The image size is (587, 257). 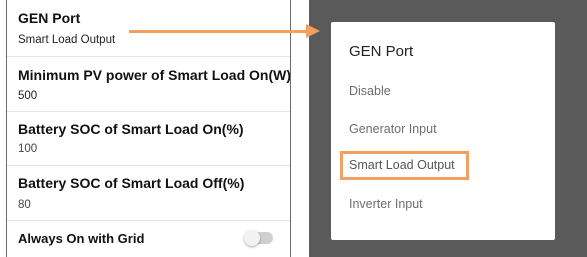 What do you see at coordinates (252, 238) in the screenshot?
I see `toggle-knob` at bounding box center [252, 238].